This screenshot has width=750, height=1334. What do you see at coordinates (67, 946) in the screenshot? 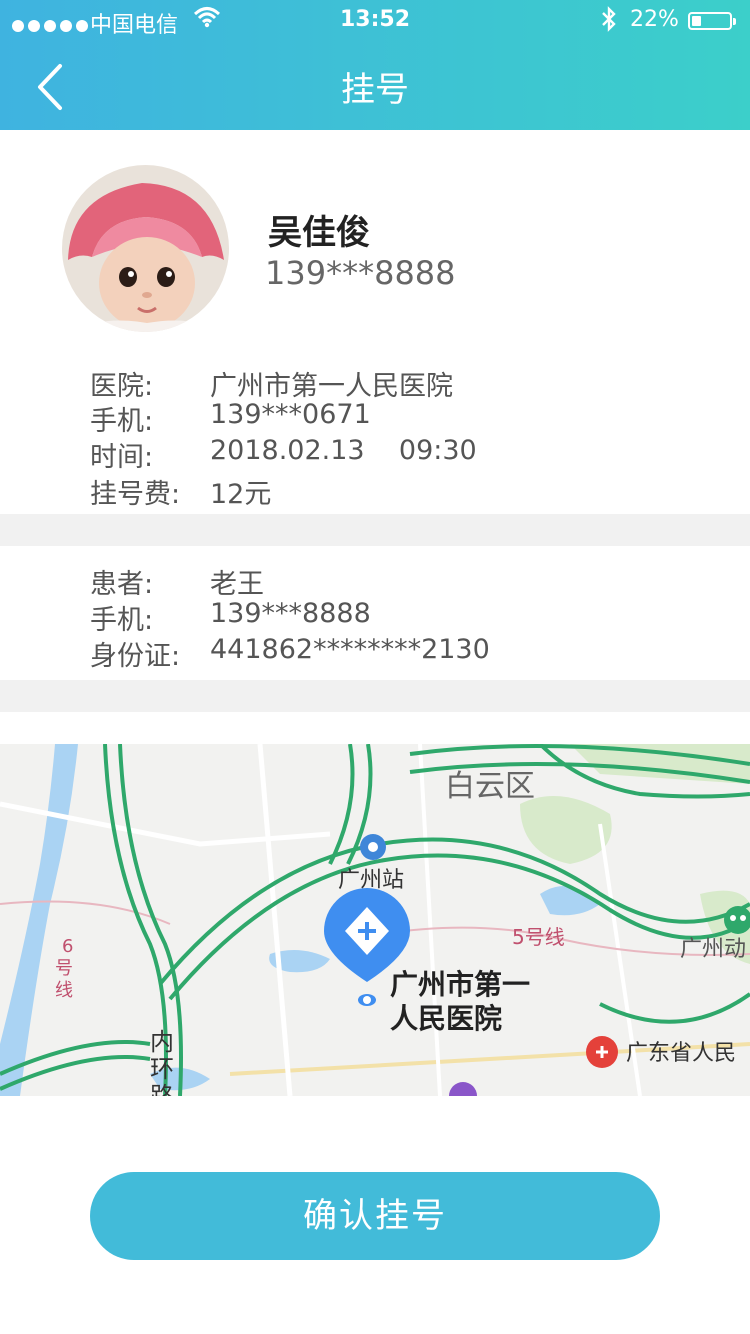
I see `map-line6-a: 6` at bounding box center [67, 946].